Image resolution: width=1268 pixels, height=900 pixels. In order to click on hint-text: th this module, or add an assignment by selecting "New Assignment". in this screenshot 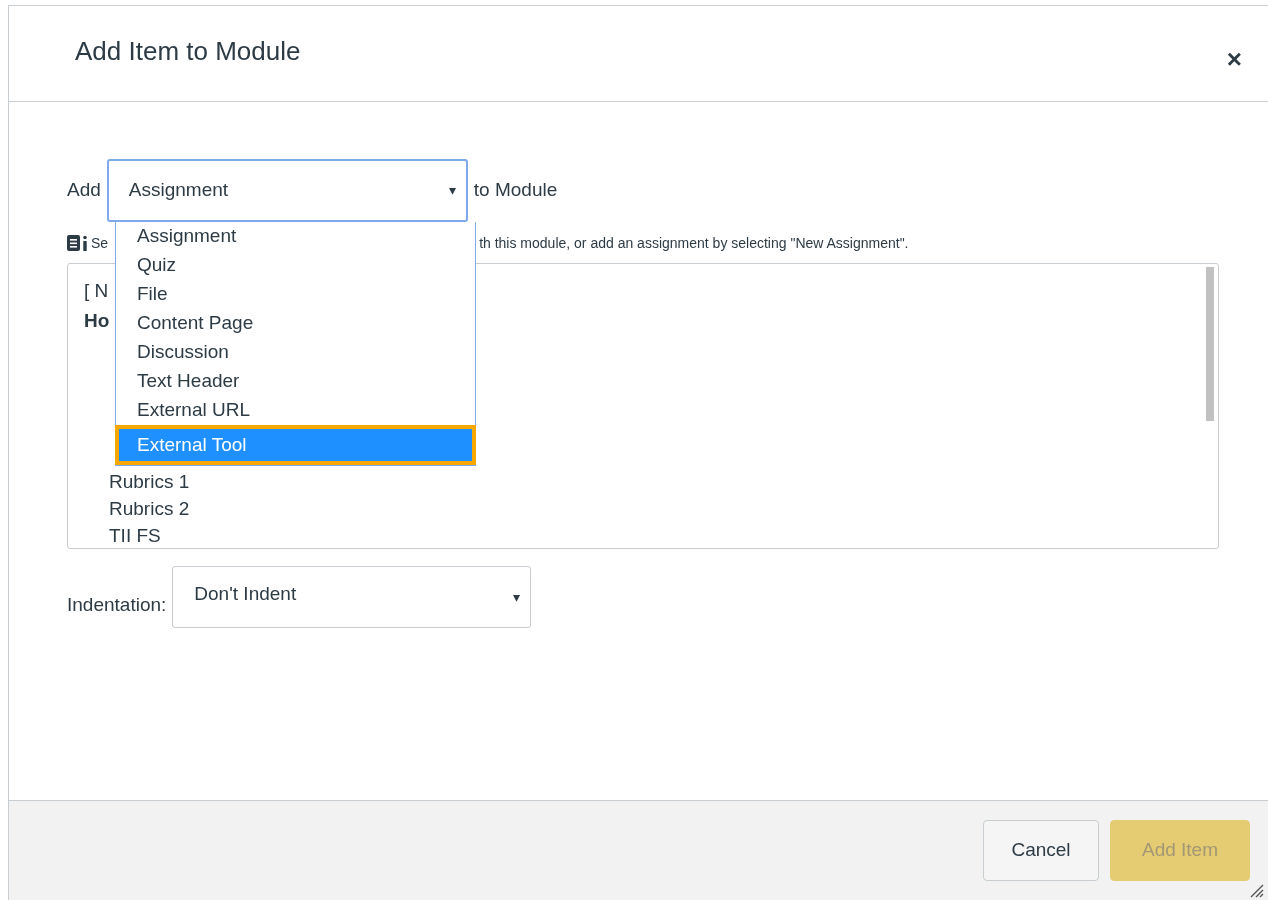, I will do `click(694, 243)`.